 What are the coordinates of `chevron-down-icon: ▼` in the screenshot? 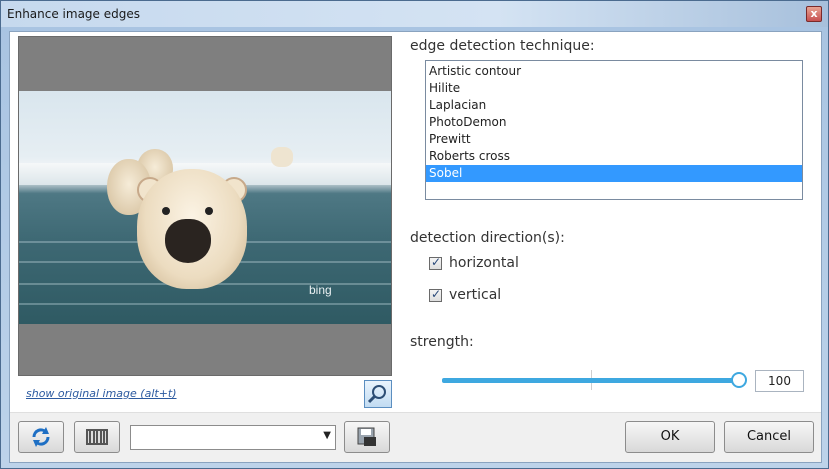 It's located at (327, 435).